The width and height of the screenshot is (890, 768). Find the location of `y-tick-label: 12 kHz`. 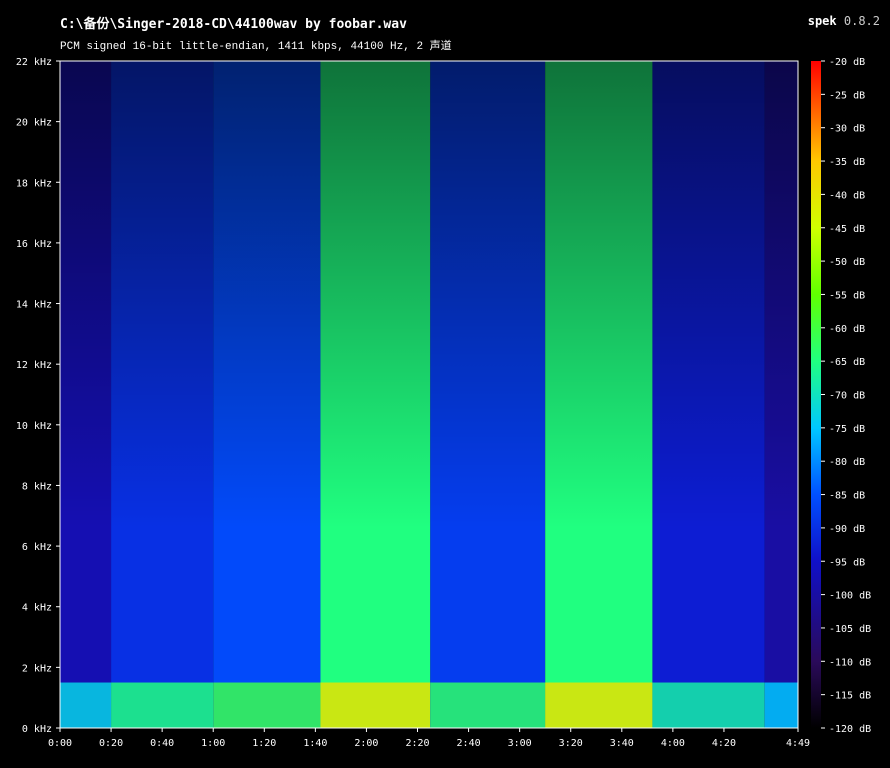

y-tick-label: 12 kHz is located at coordinates (34, 365).